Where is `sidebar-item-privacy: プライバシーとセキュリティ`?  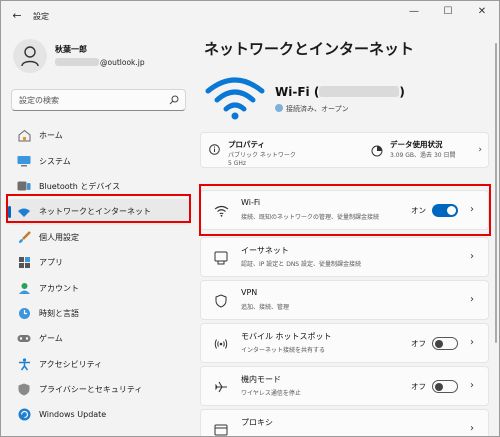 sidebar-item-privacy: プライバシーとセキュリティ is located at coordinates (99, 389).